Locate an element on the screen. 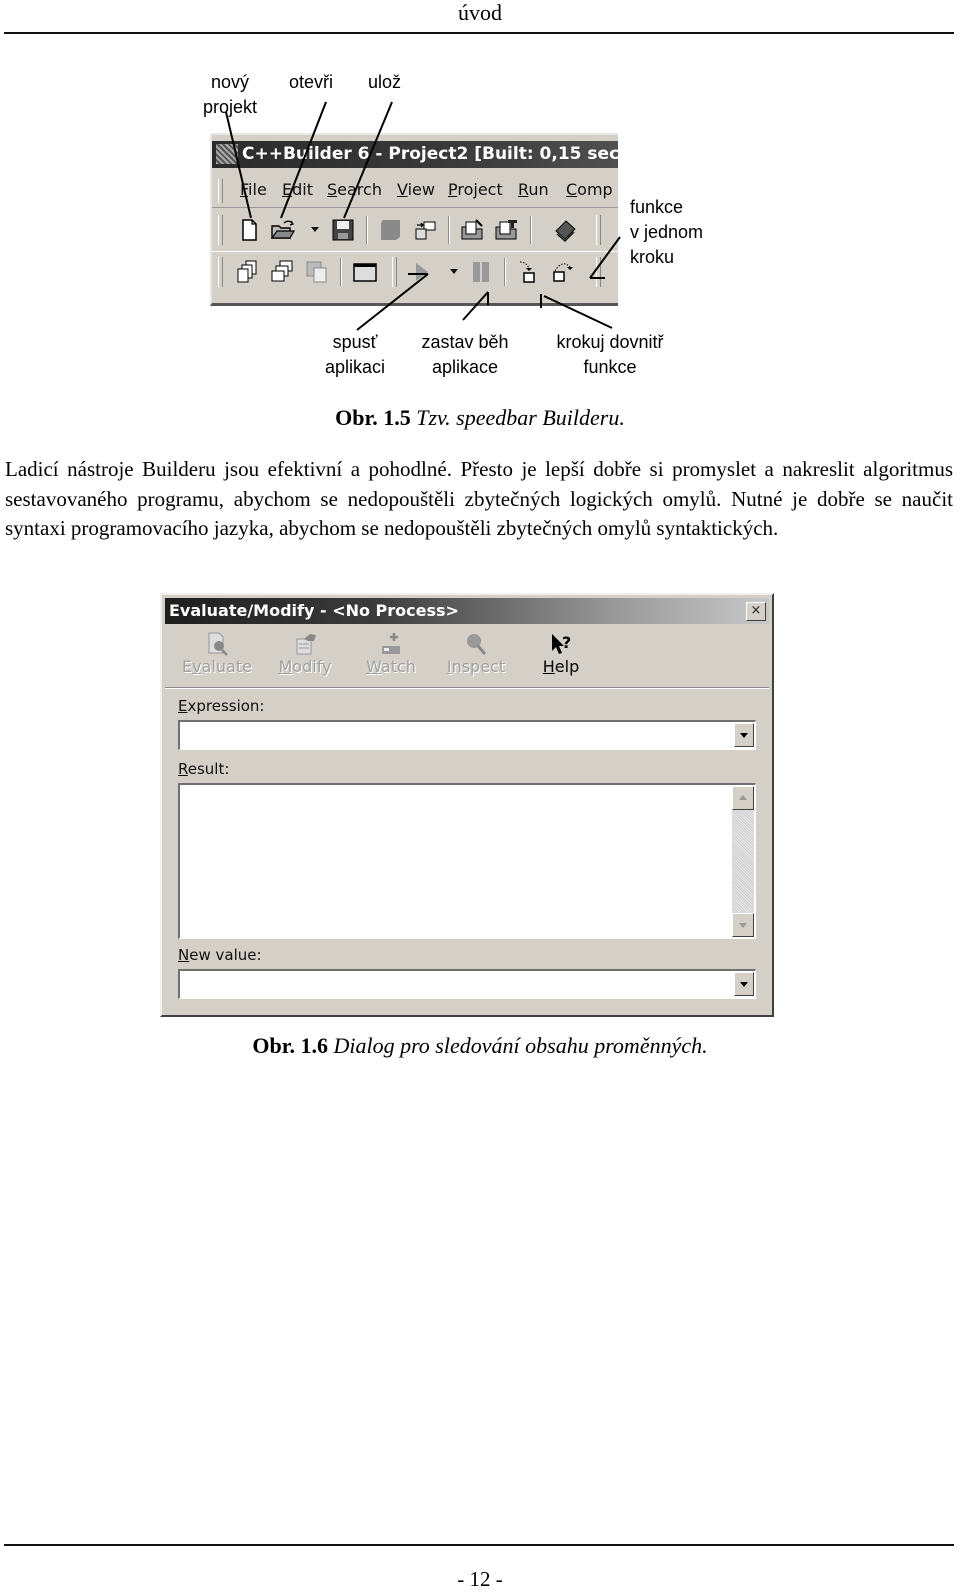 The image size is (960, 1593). menu-component: Comp is located at coordinates (589, 189).